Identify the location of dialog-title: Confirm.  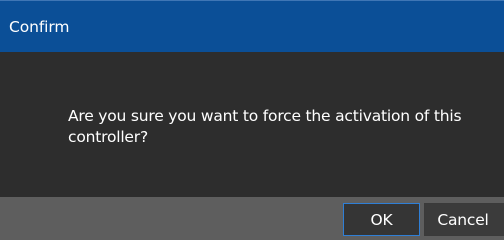
(39, 26).